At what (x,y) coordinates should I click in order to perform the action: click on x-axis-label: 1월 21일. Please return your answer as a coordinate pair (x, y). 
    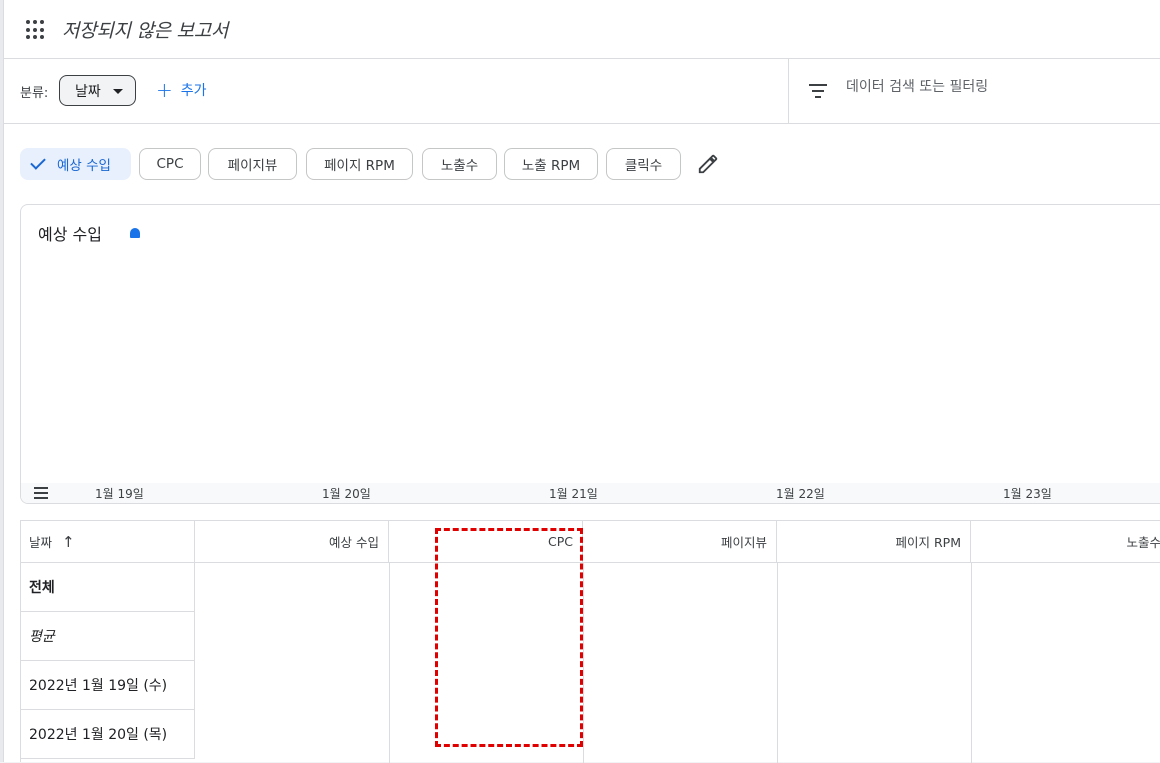
    Looking at the image, I should click on (573, 494).